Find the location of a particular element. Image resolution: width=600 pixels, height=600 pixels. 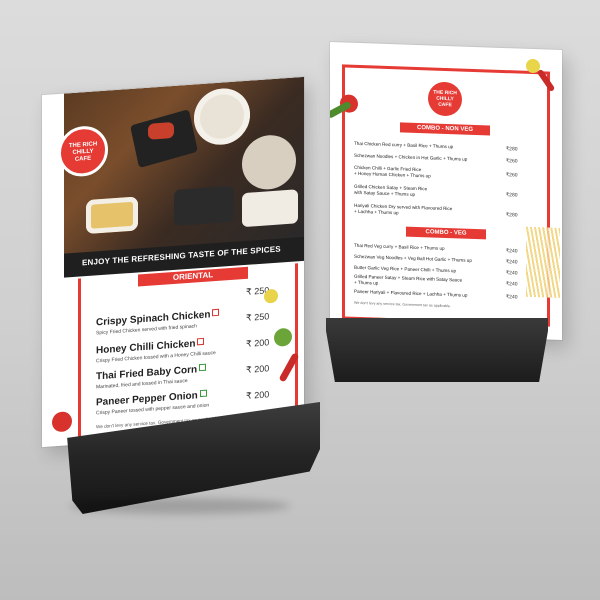

section-title-veg: COMBO - VEG is located at coordinates (446, 233).